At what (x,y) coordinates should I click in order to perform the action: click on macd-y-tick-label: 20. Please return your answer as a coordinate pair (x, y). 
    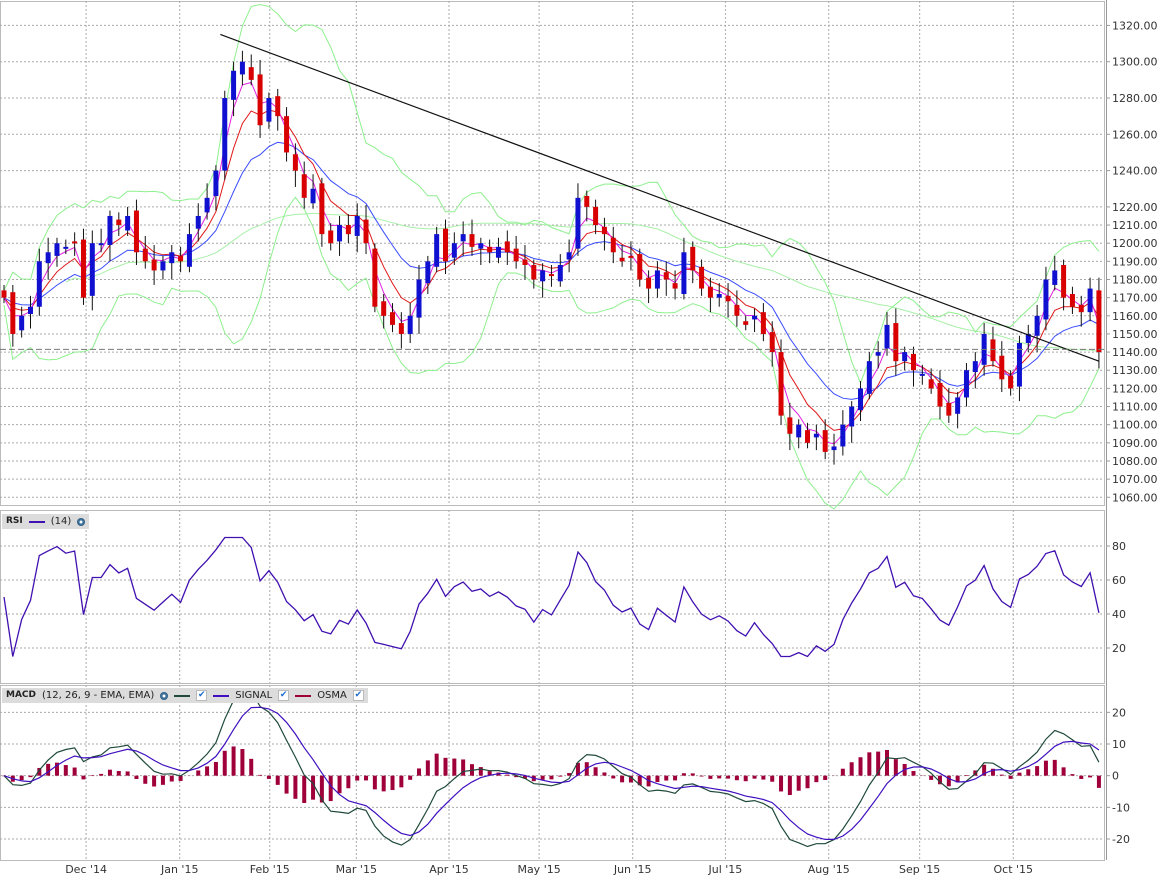
    Looking at the image, I should click on (1119, 712).